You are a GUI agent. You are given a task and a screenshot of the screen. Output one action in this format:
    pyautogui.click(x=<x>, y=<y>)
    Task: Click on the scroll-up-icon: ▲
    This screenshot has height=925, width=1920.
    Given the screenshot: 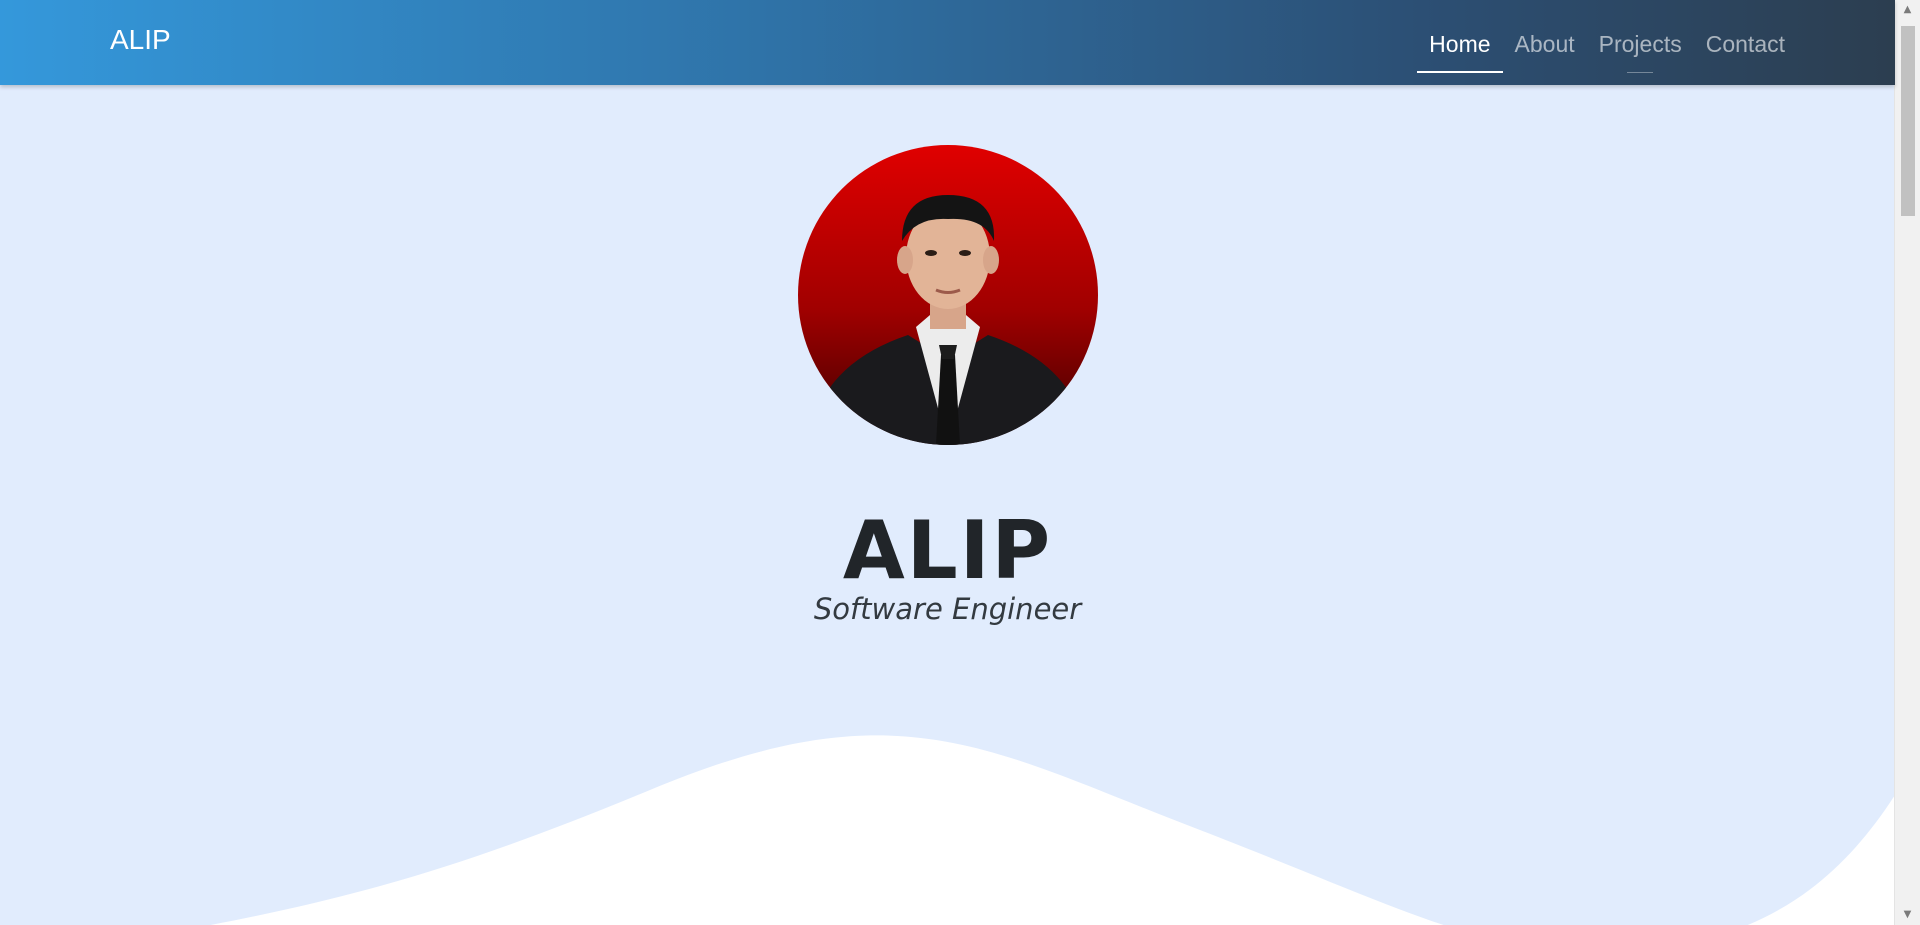 What is the action you would take?
    pyautogui.click(x=1907, y=10)
    